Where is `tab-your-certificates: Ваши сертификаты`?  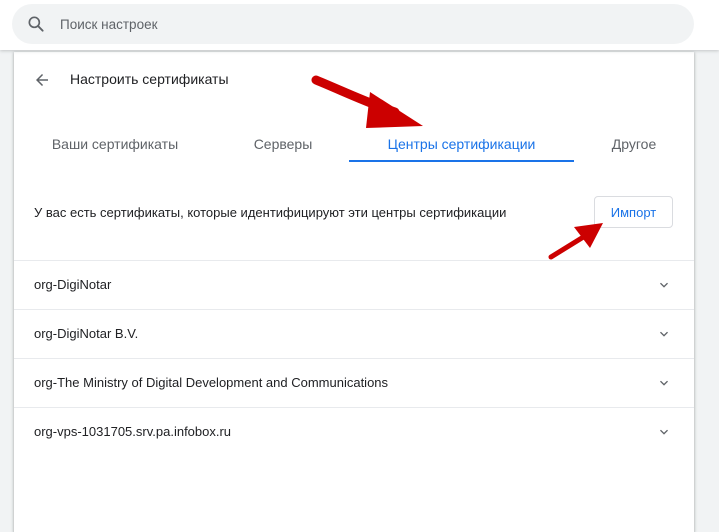 tab-your-certificates: Ваши сертификаты is located at coordinates (115, 144).